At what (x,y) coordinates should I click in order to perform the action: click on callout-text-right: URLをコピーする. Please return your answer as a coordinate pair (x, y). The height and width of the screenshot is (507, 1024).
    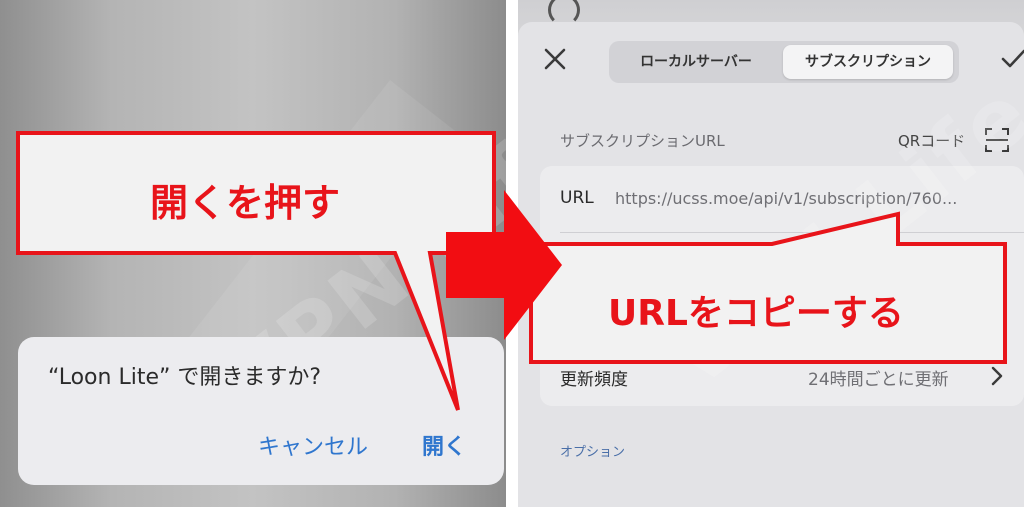
    Looking at the image, I should click on (756, 313).